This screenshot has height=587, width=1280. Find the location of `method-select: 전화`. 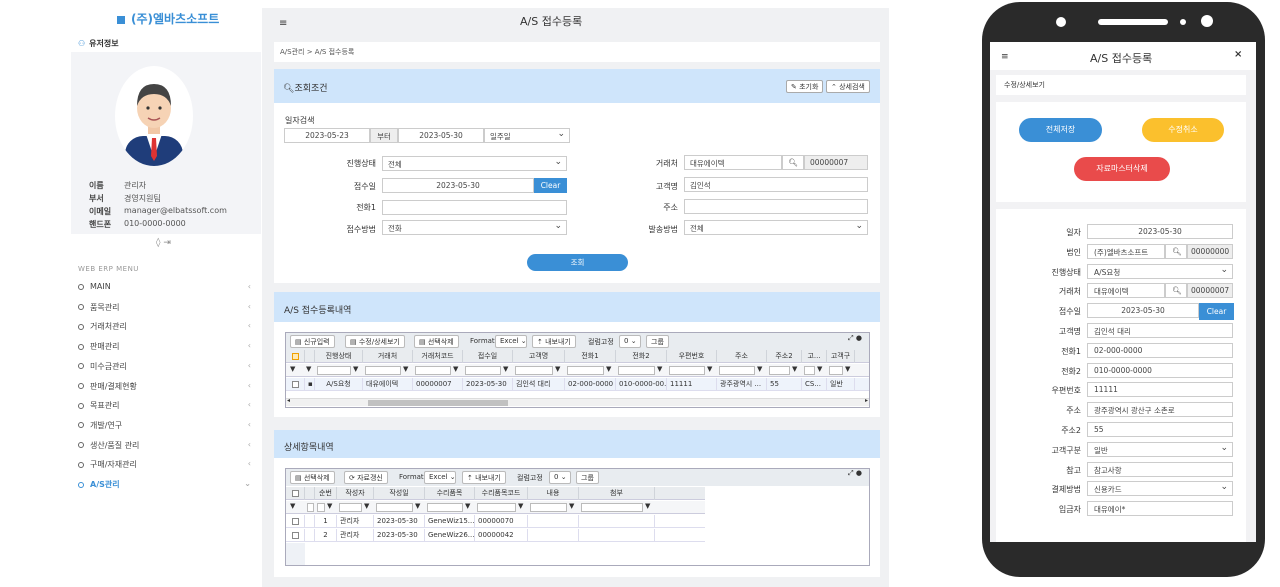

method-select: 전화 is located at coordinates (474, 227).